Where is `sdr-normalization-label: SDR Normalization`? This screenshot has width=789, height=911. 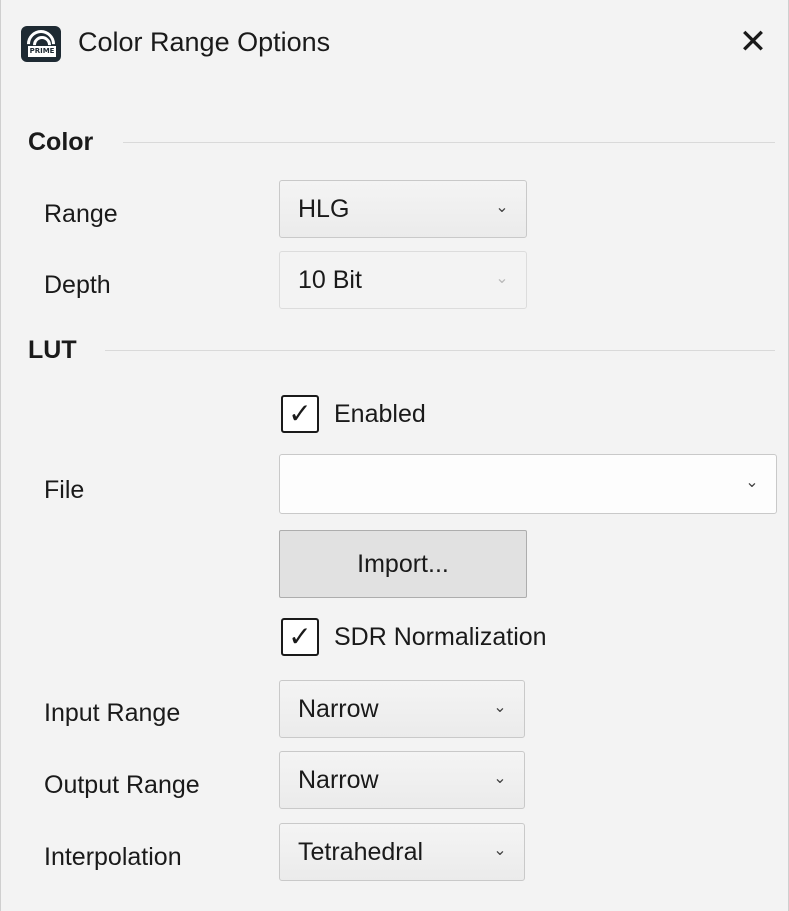
sdr-normalization-label: SDR Normalization is located at coordinates (440, 637).